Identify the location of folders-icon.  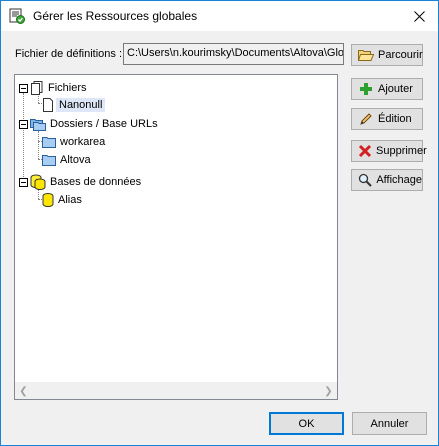
(38, 125).